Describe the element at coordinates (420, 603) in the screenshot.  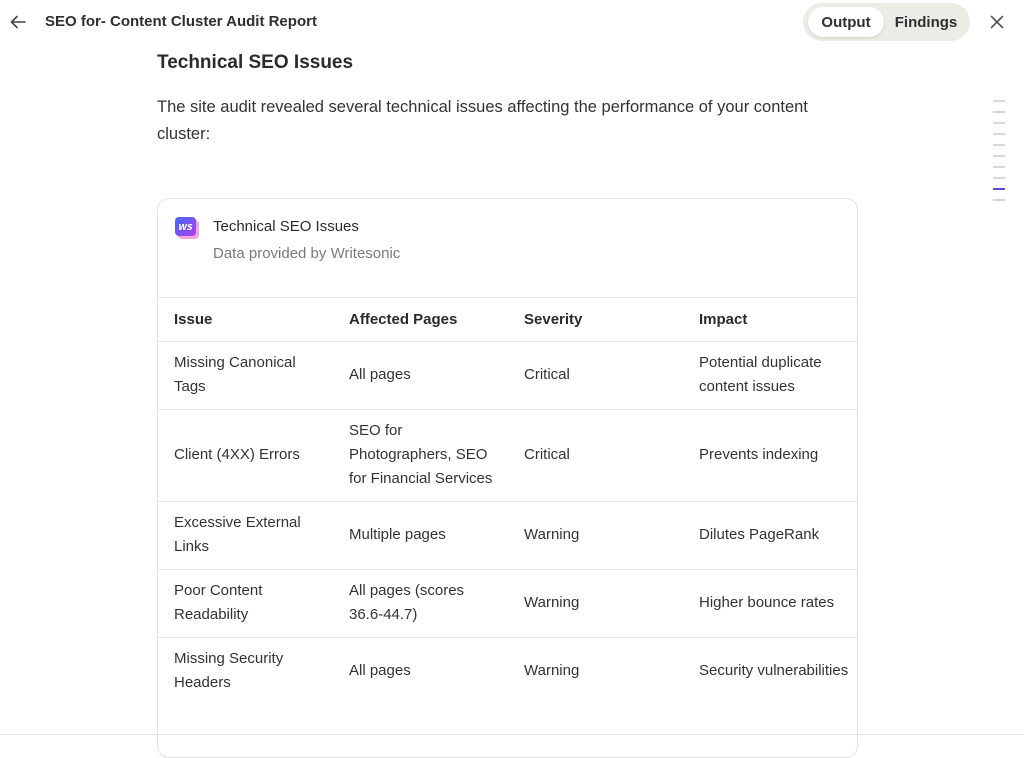
I see `cell-affected-pages: All pages (scores 36.6-44.7)` at that location.